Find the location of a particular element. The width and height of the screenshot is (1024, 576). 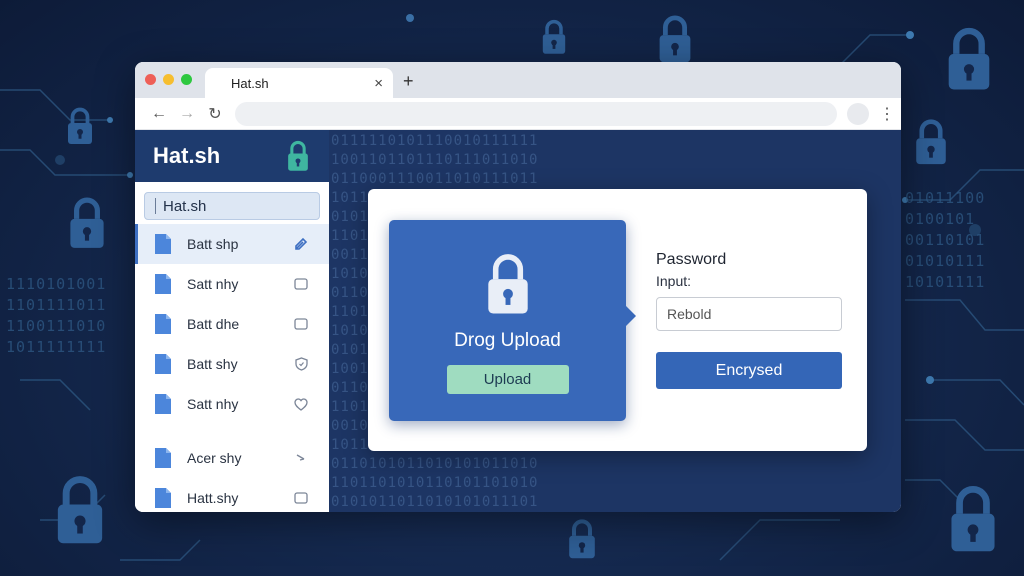

maximize-window-button is located at coordinates (186, 79).